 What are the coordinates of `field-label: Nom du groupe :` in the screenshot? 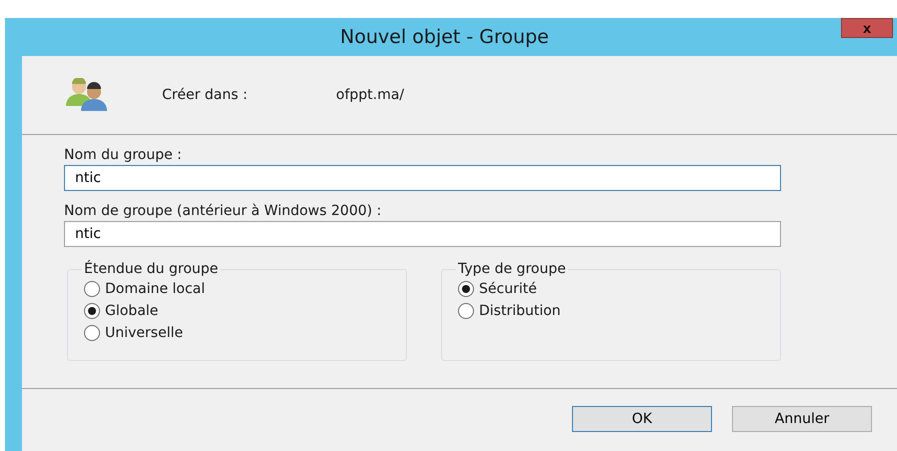 It's located at (123, 155).